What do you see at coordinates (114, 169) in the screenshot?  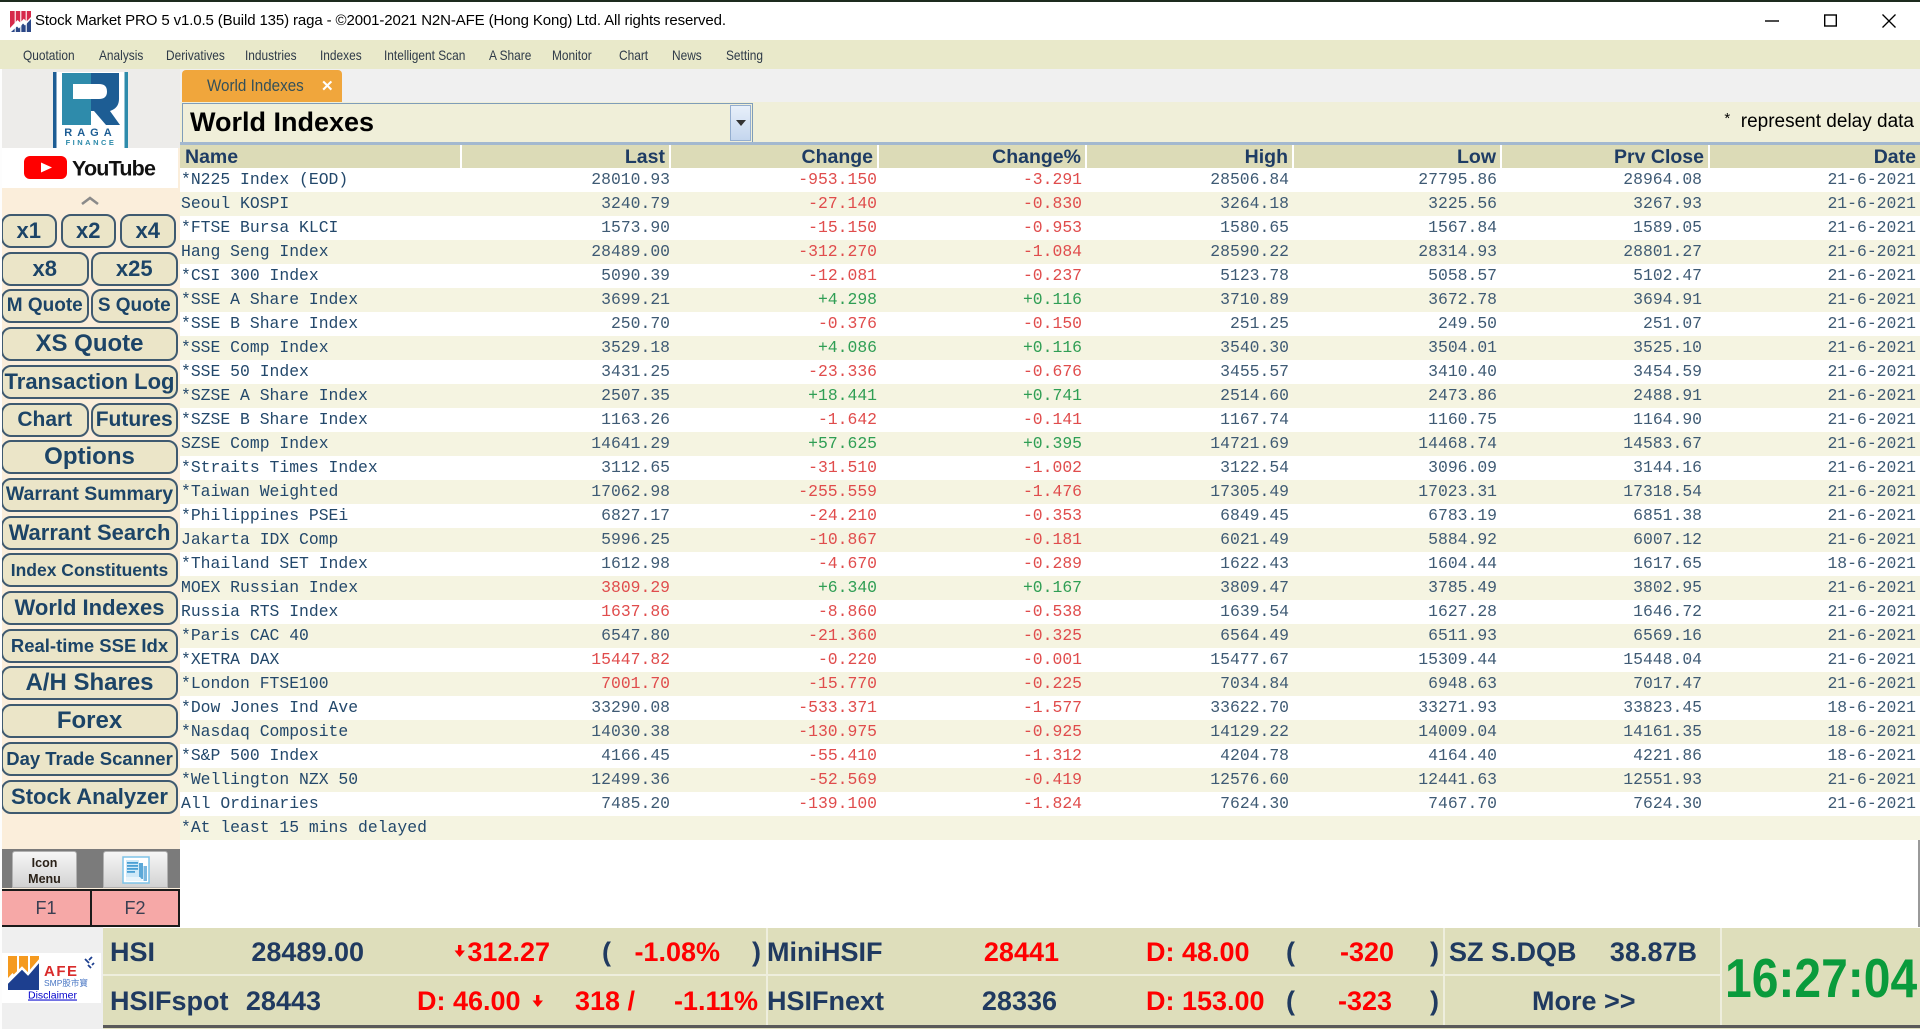 I see `svg-text: YouTube` at bounding box center [114, 169].